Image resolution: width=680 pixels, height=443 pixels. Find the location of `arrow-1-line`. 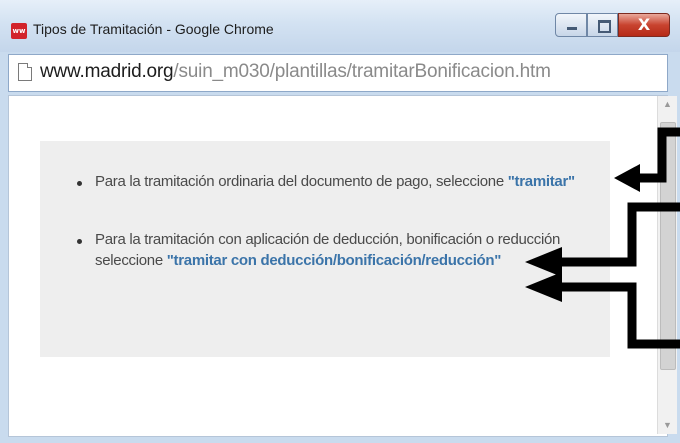

arrow-1-line is located at coordinates (657, 155).